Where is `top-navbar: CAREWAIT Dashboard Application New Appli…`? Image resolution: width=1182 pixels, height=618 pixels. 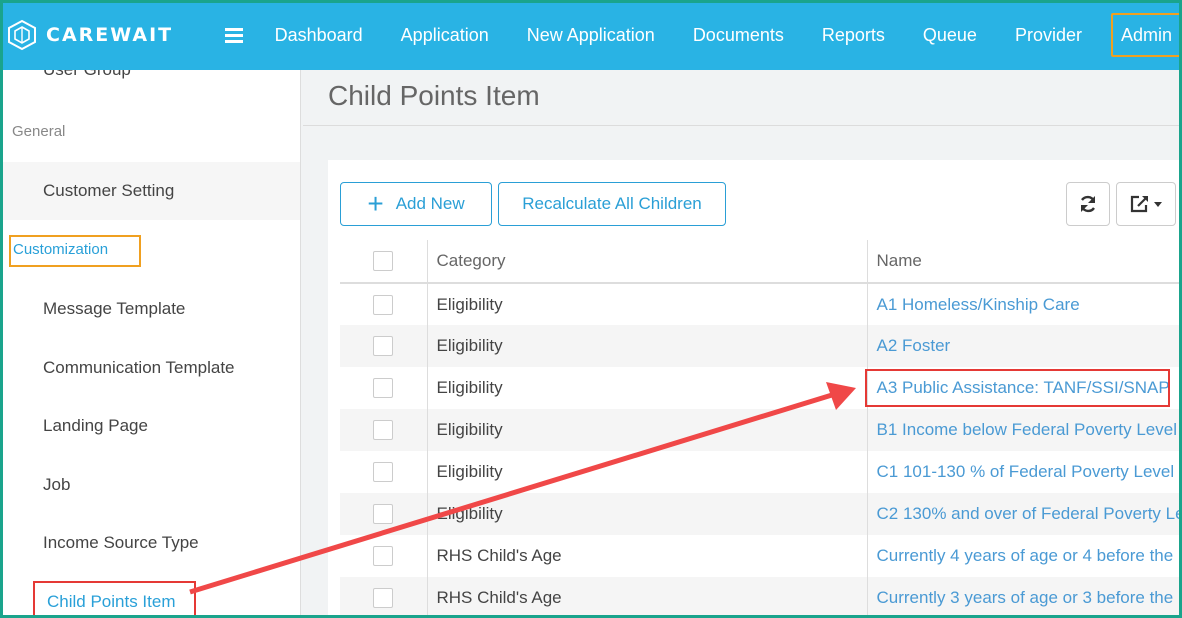 top-navbar: CAREWAIT Dashboard Application New Appli… is located at coordinates (591, 35).